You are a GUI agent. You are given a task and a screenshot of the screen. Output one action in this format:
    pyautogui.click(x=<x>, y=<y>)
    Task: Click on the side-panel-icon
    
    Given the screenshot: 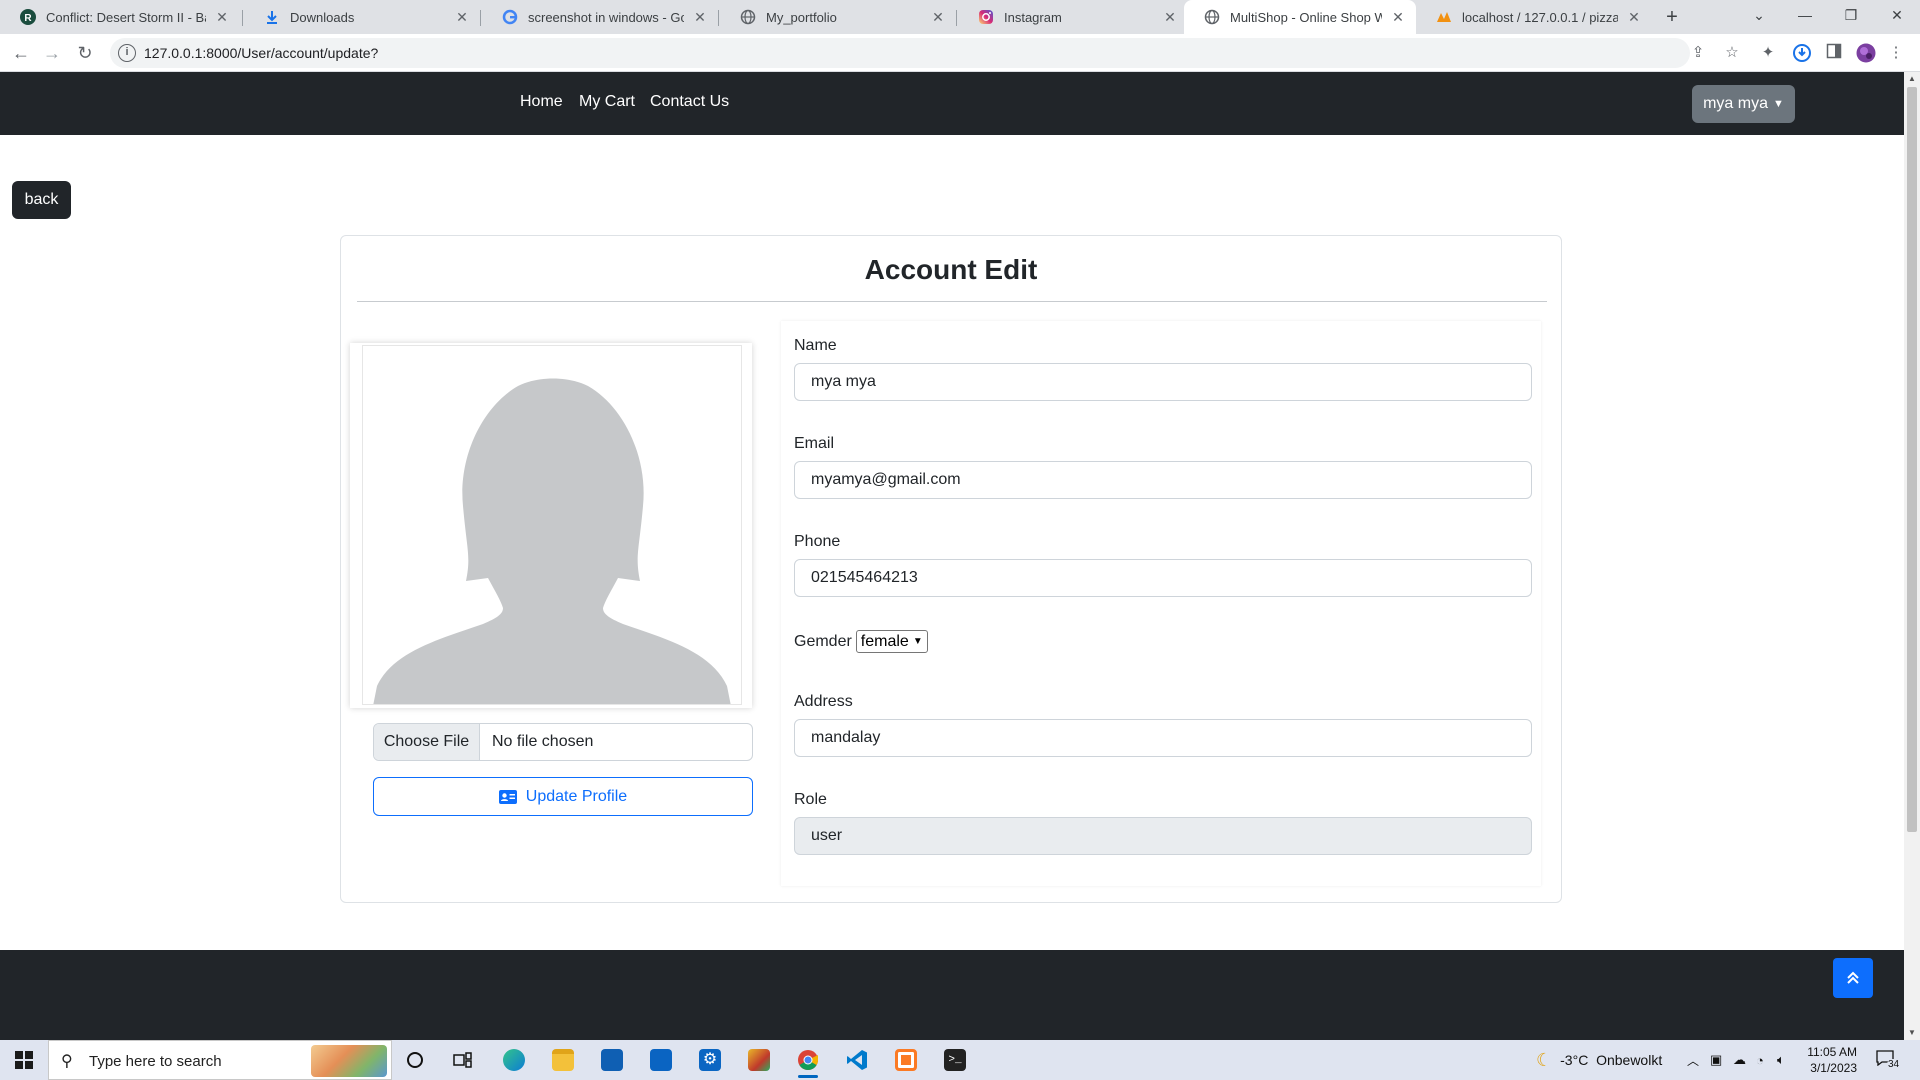 What is the action you would take?
    pyautogui.click(x=1834, y=53)
    